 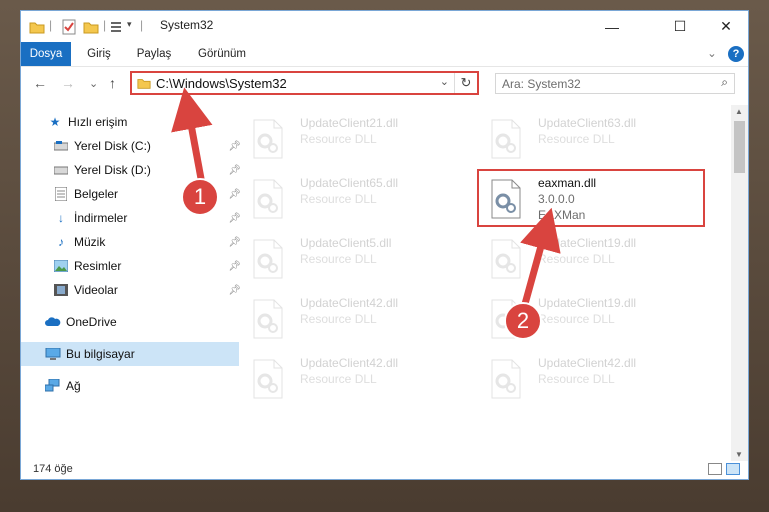 What do you see at coordinates (384, 26) in the screenshot?
I see `title-bar: | | ▾ | System32 — ☐ ✕` at bounding box center [384, 26].